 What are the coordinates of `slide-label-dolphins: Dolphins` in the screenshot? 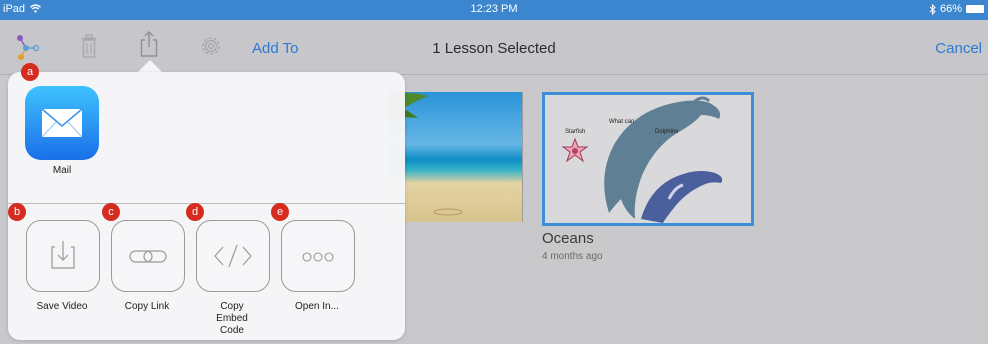 It's located at (667, 132).